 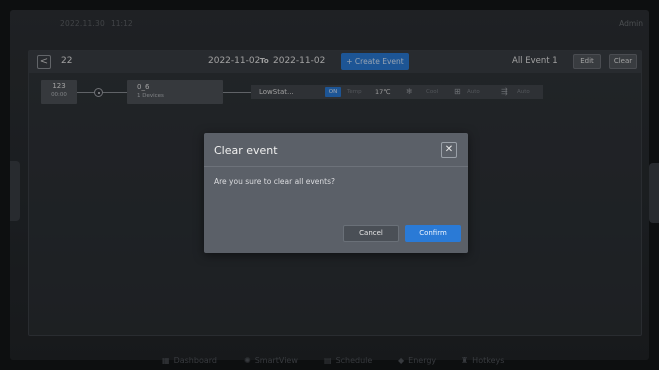 I want to click on close-icon: ✕, so click(x=449, y=149).